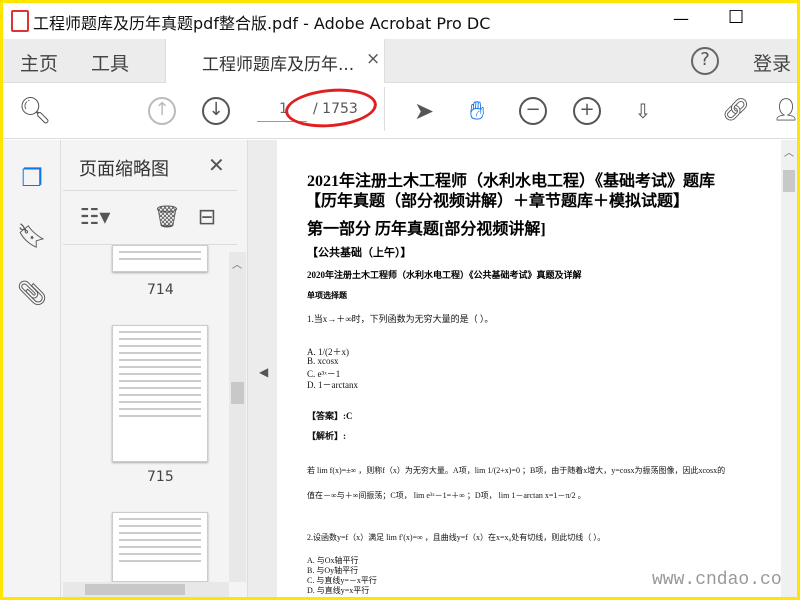  Describe the element at coordinates (32, 293) in the screenshot. I see `attachment-icon: 📎︎` at that location.